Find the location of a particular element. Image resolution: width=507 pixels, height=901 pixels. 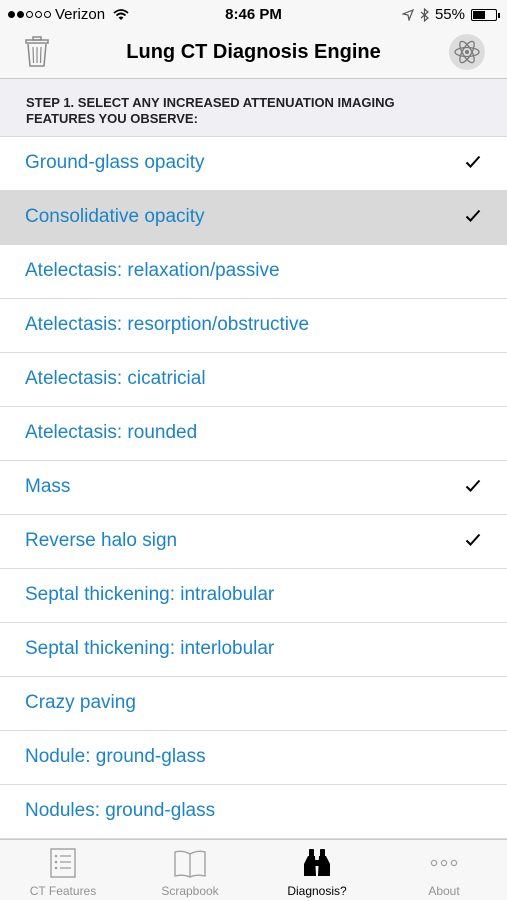

list-item-label: Atelectasis: resorption/obstructive is located at coordinates (167, 324).